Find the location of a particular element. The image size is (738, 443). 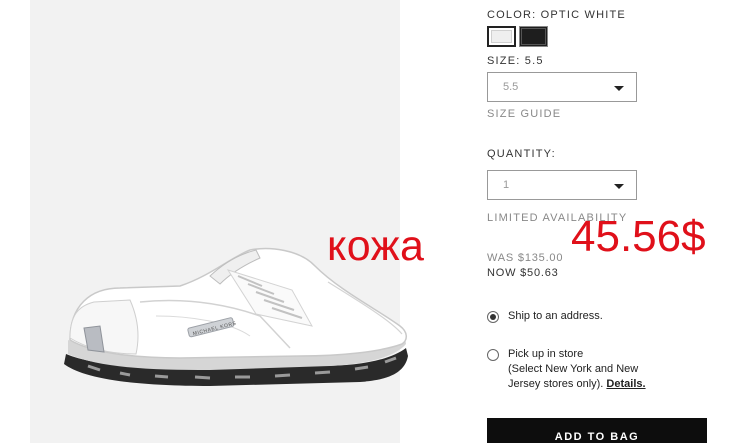

pickup-line-3-wrap: Jersey stores only). Details. is located at coordinates (577, 384).